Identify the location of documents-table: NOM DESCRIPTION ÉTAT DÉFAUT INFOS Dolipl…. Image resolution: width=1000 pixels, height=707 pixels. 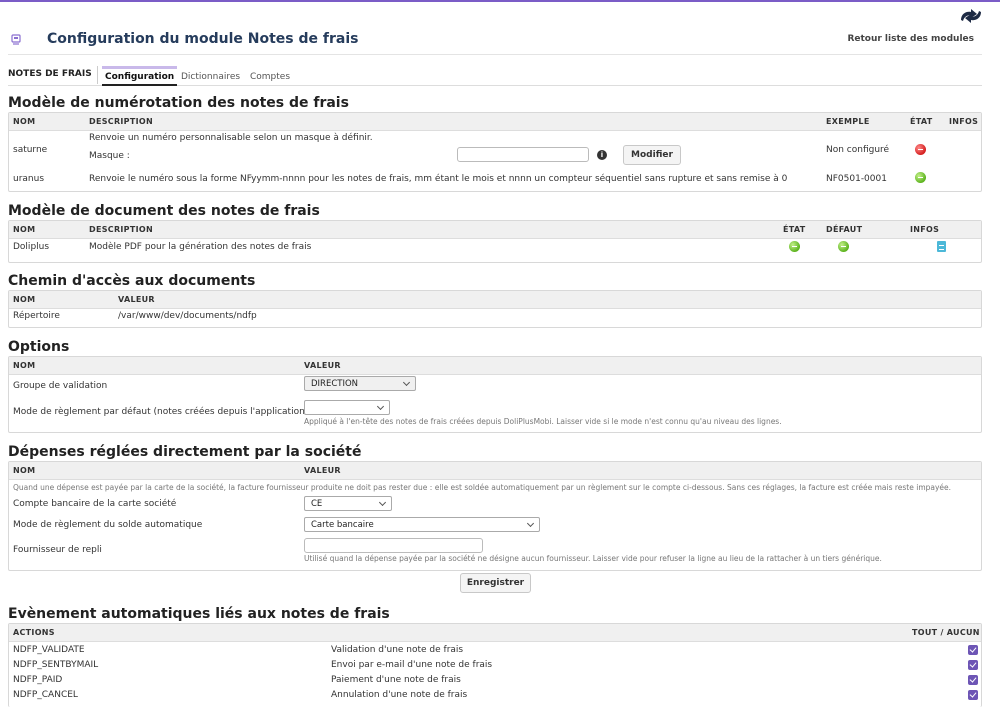
(495, 241).